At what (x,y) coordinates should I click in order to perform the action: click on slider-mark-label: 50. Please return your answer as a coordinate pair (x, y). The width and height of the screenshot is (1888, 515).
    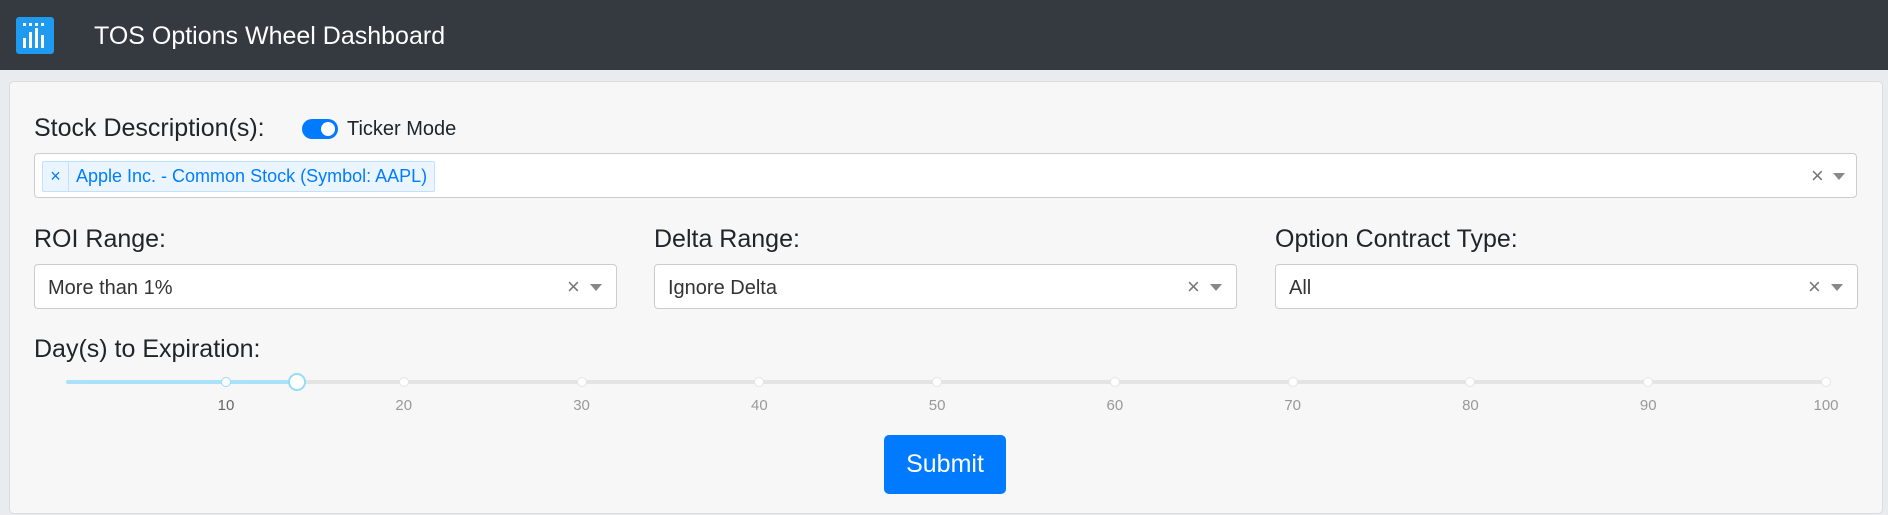
    Looking at the image, I should click on (937, 405).